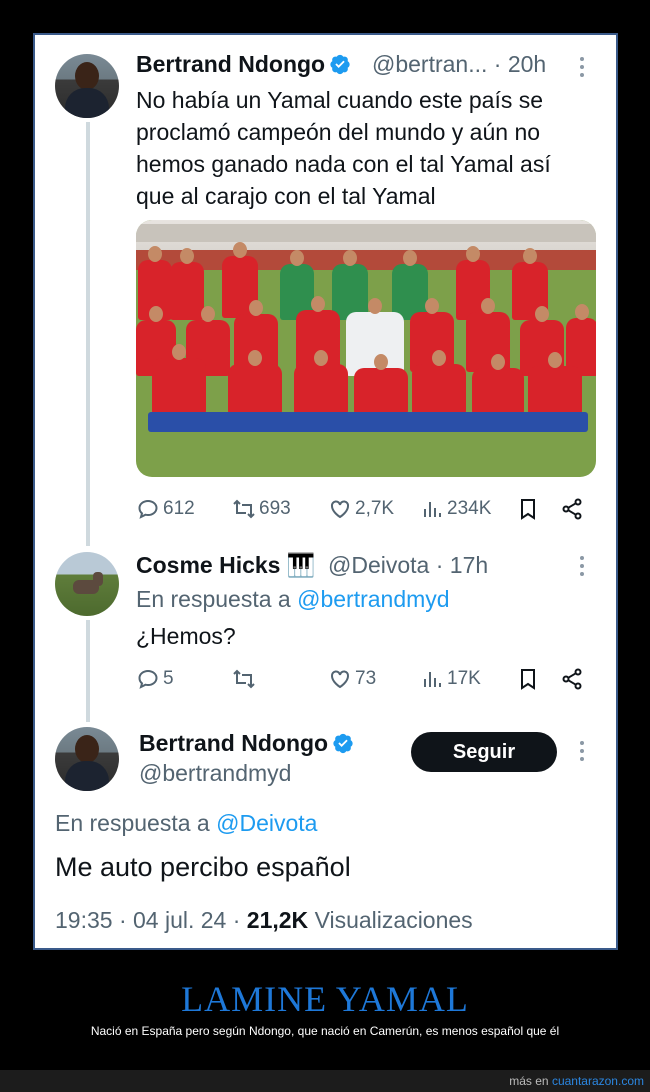 This screenshot has width=650, height=1092. I want to click on author-name: Cosme Hicks 🎹, so click(226, 565).